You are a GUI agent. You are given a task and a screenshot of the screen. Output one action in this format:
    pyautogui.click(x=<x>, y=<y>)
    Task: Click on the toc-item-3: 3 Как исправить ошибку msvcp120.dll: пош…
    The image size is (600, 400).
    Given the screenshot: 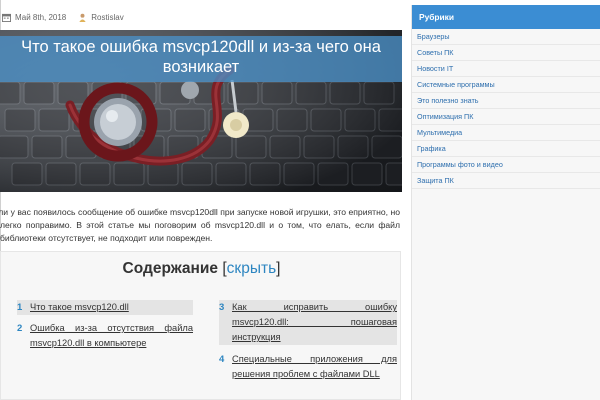 What is the action you would take?
    pyautogui.click(x=308, y=322)
    